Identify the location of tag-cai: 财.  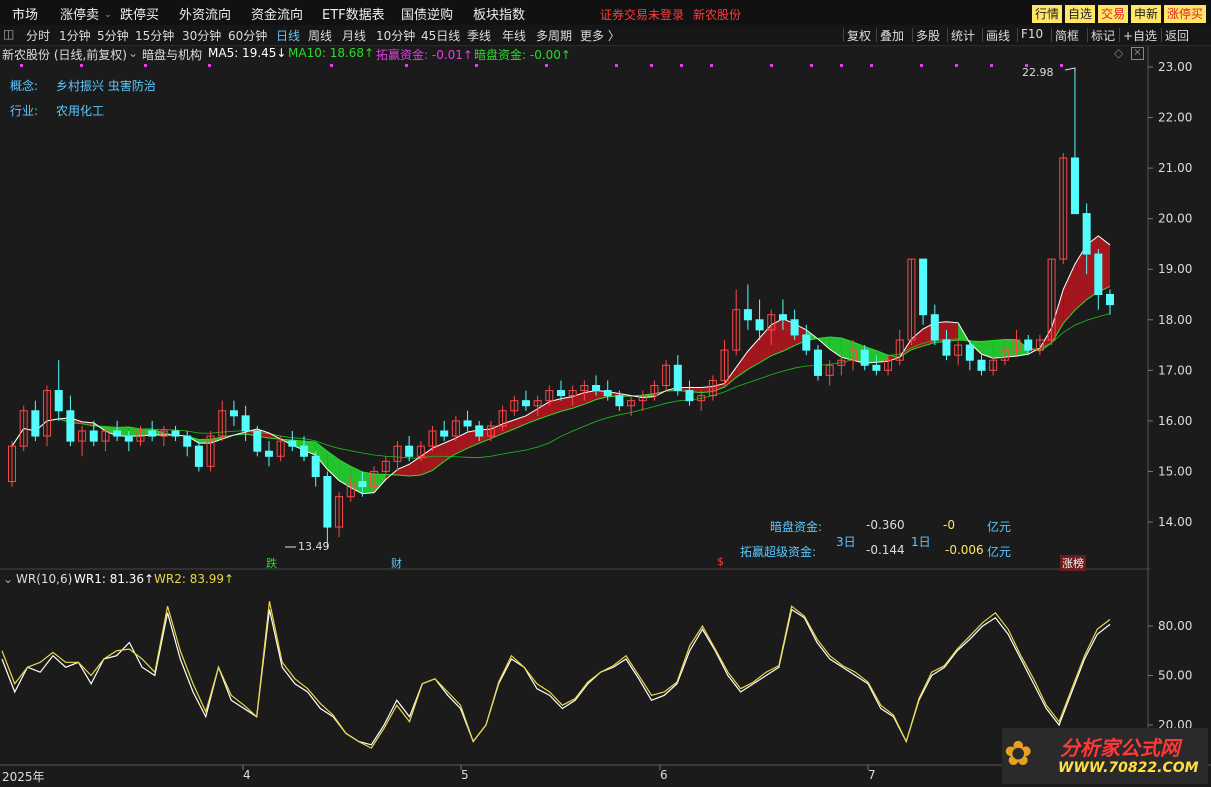
(396, 563).